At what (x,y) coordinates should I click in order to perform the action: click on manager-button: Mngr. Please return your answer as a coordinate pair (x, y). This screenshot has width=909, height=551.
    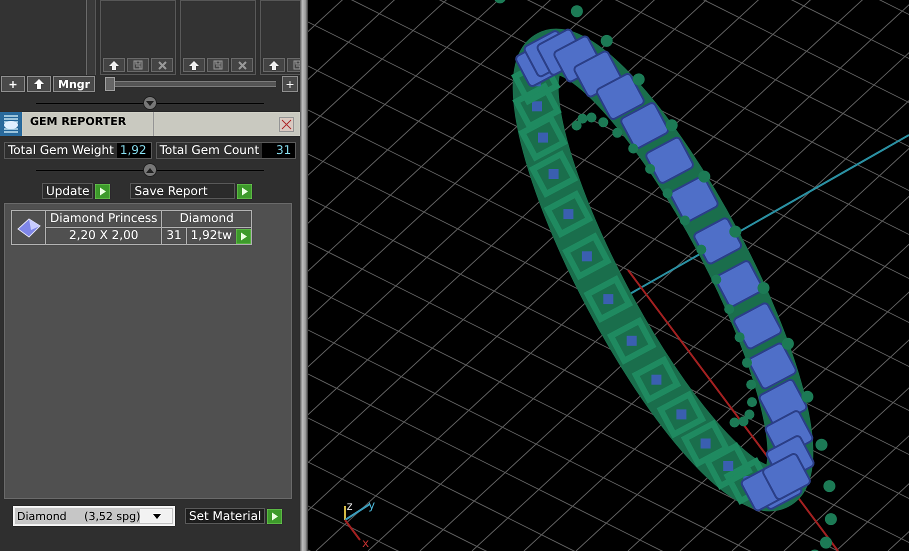
    Looking at the image, I should click on (74, 84).